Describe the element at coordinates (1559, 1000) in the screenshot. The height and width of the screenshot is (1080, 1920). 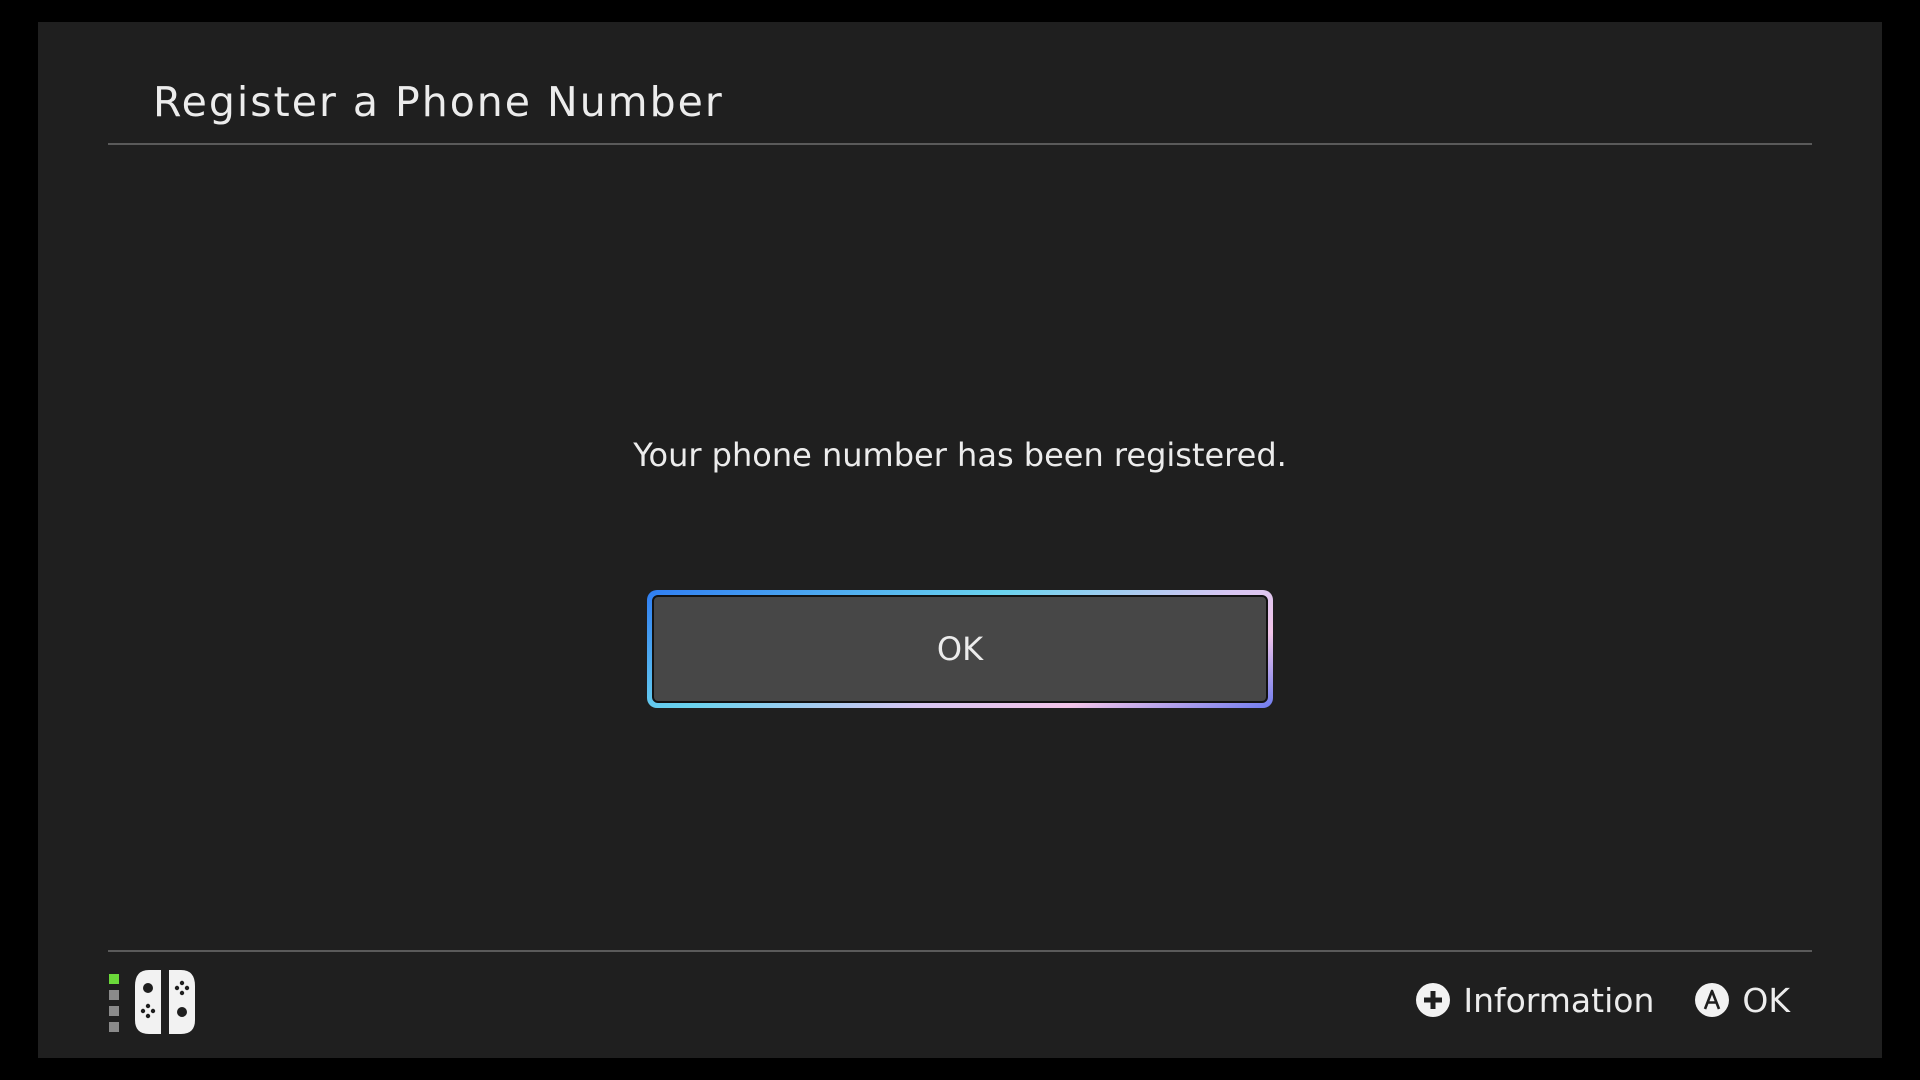
I see `information-hint-label: Information` at that location.